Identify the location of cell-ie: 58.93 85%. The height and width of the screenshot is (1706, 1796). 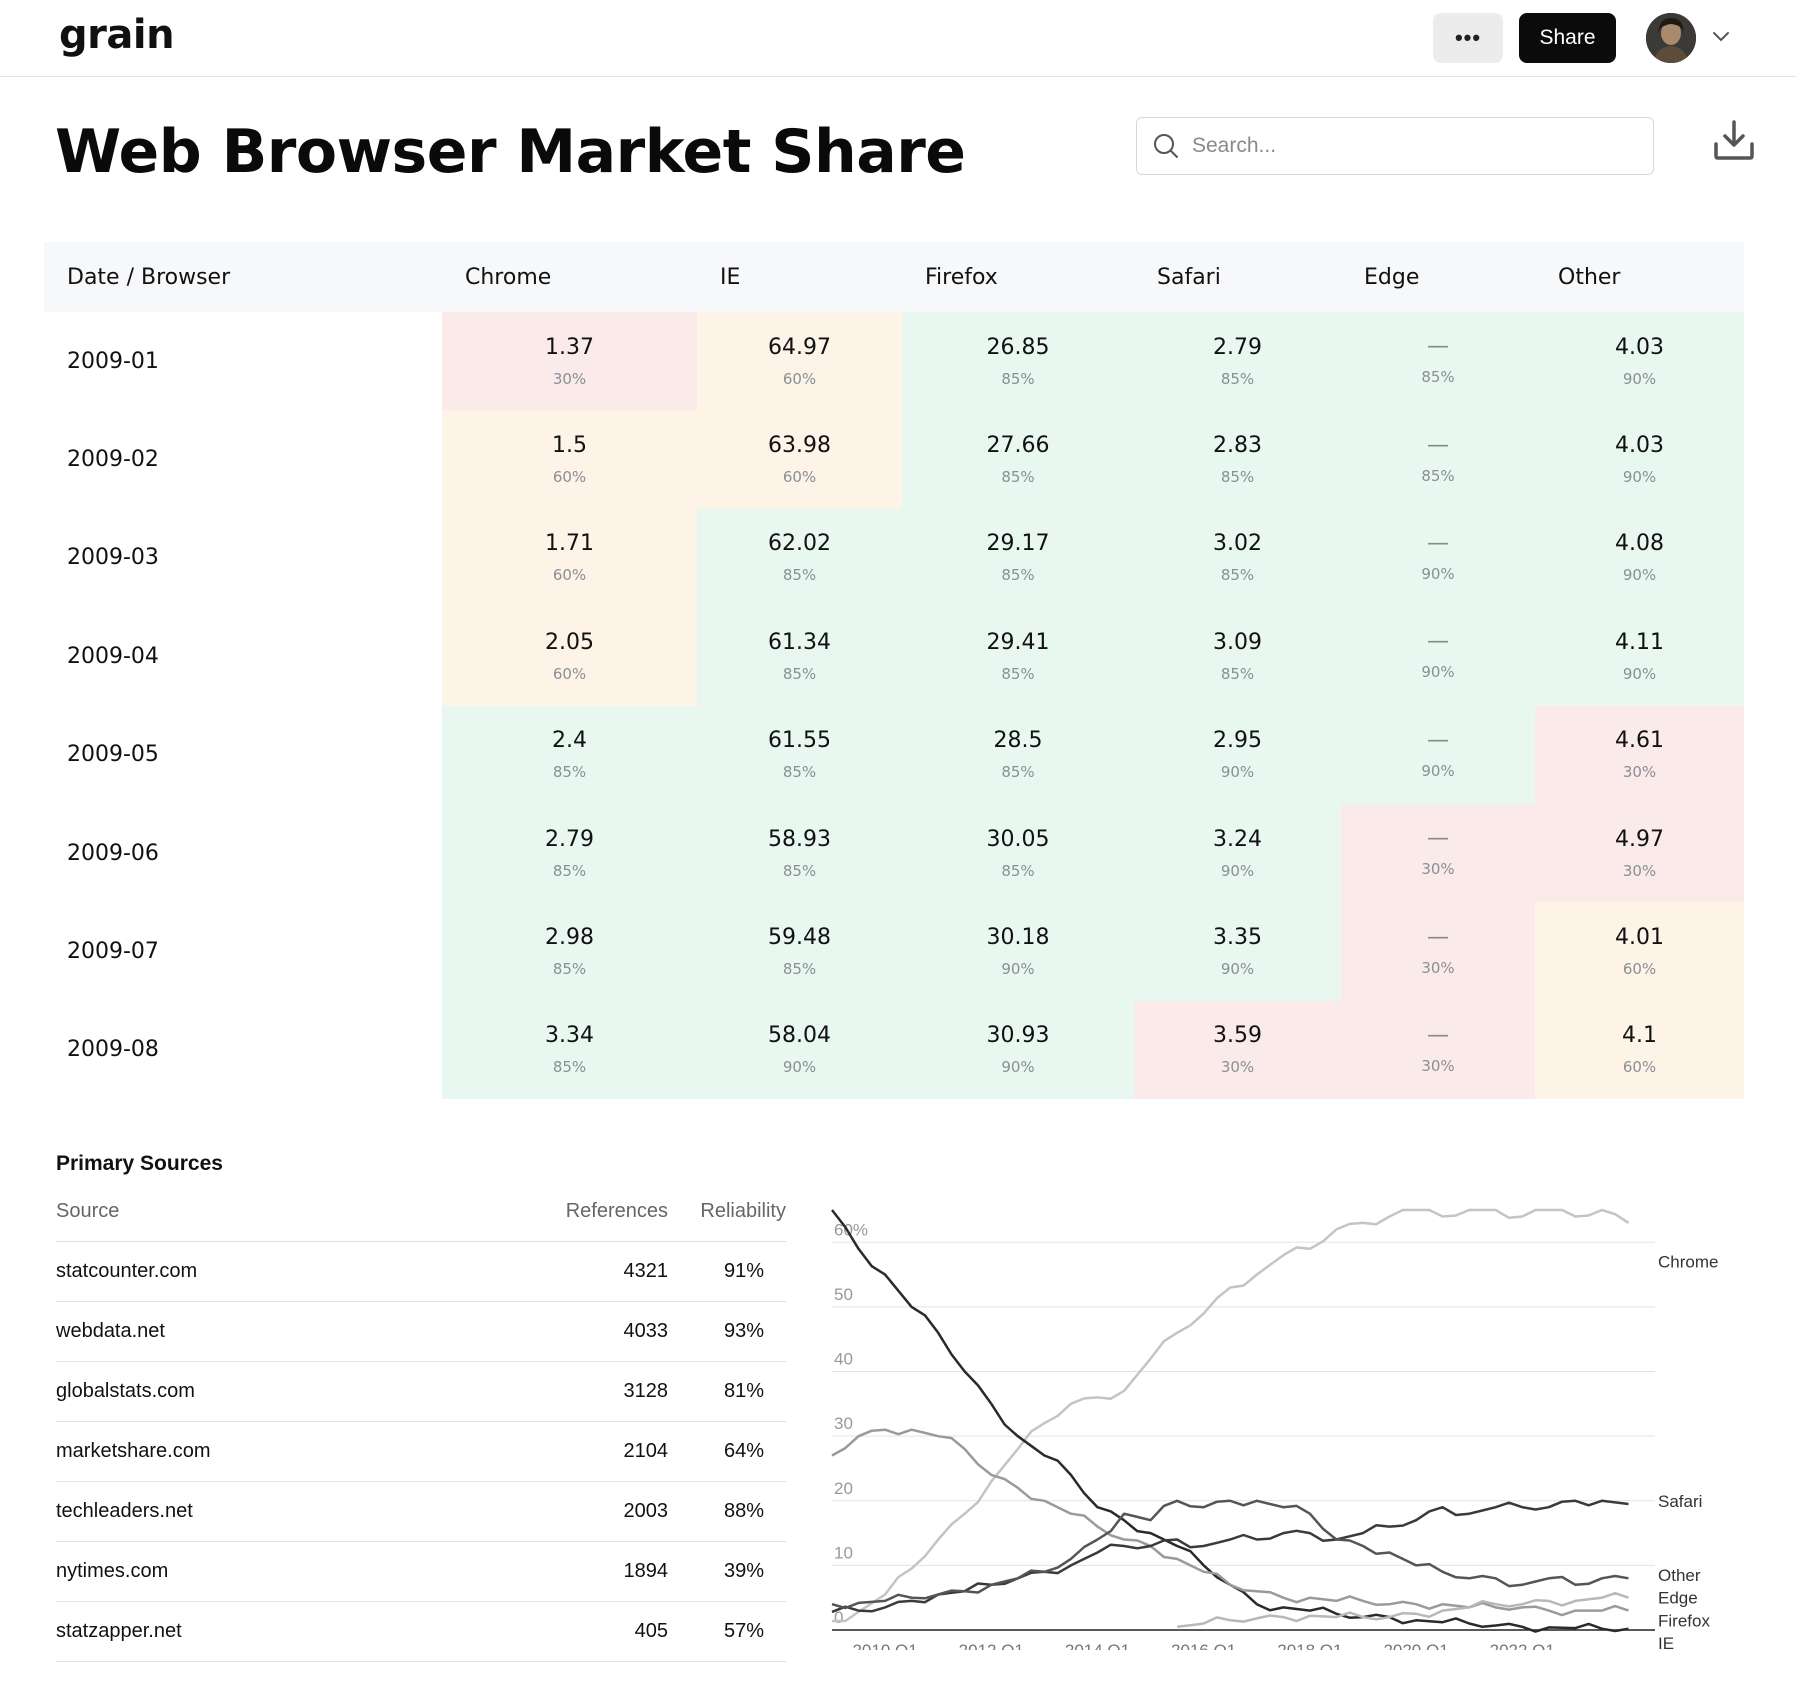
(799, 853).